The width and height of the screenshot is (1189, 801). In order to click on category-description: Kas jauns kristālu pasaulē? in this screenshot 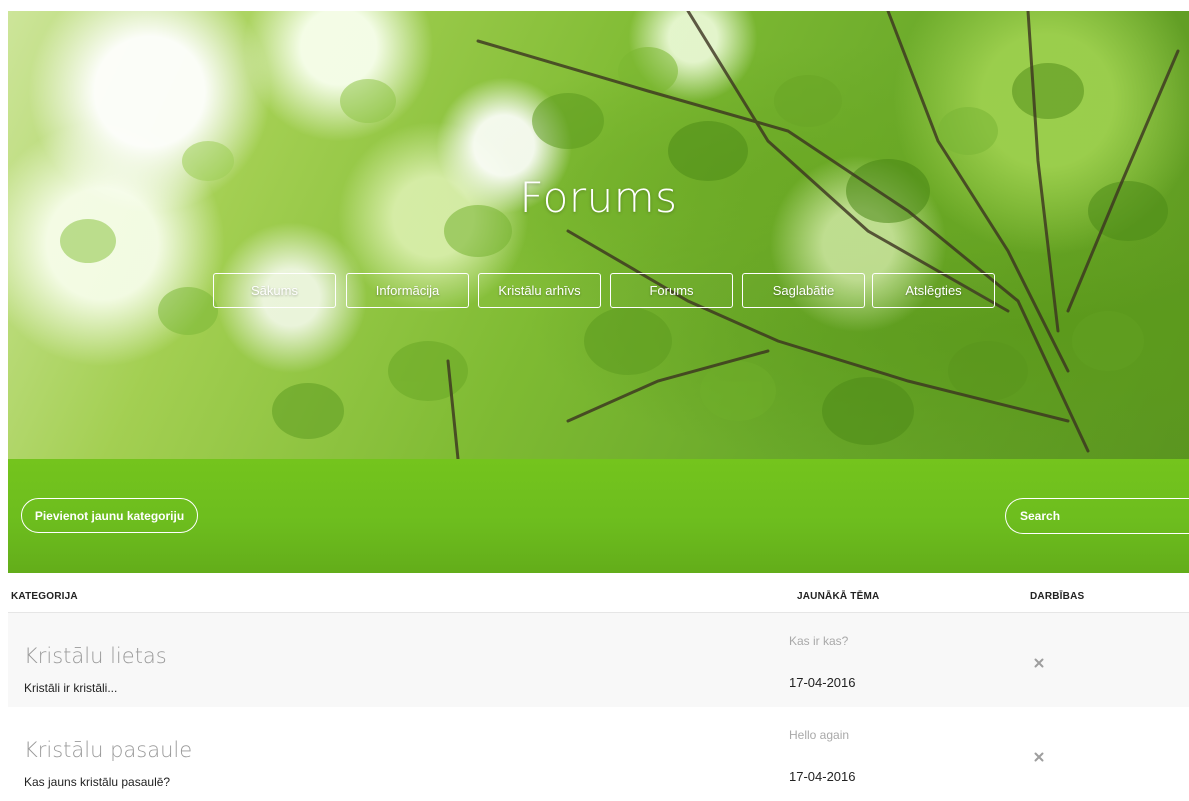, I will do `click(97, 782)`.